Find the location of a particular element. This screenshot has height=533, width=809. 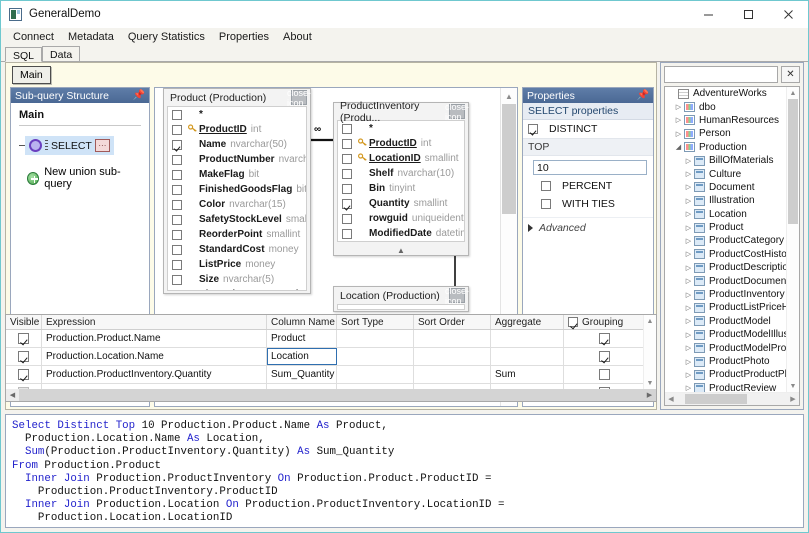

tree-node-illustration: ▷ Illustration is located at coordinates (725, 200).